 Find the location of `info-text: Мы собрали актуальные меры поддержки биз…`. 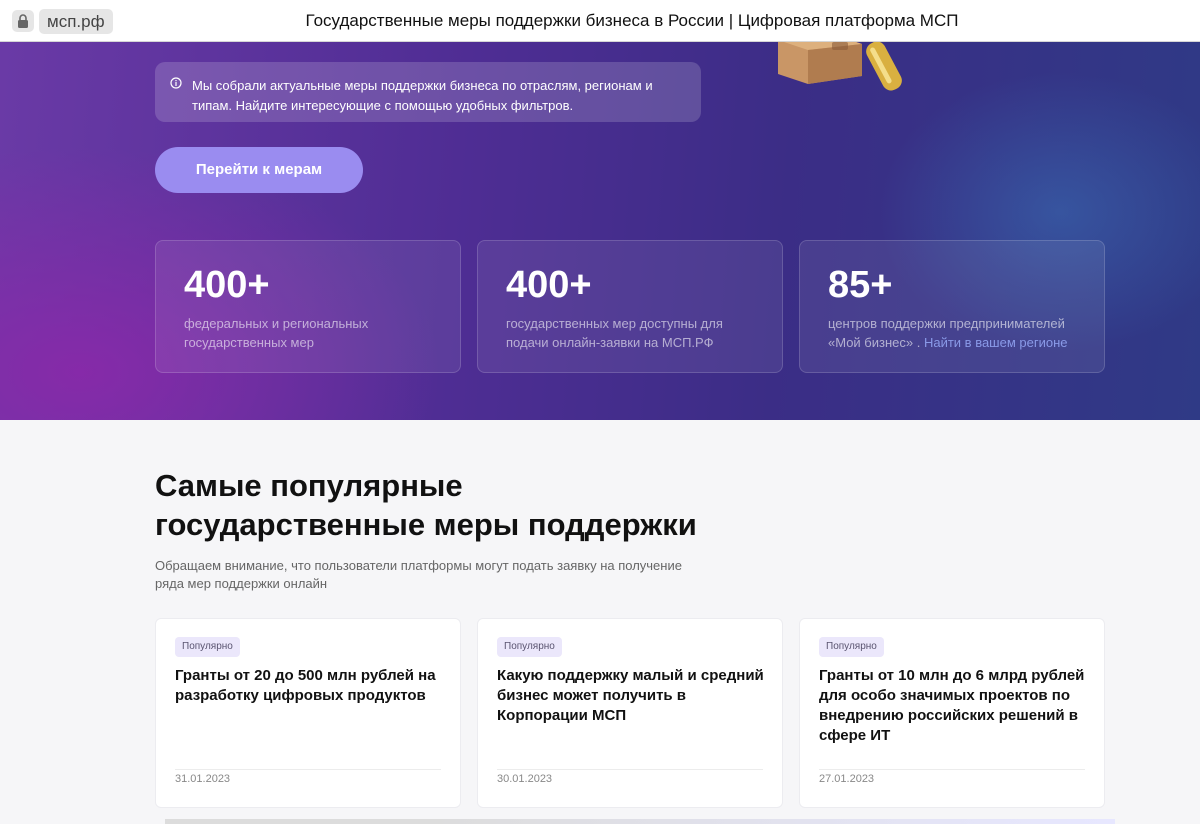

info-text: Мы собрали актуальные меры поддержки биз… is located at coordinates (422, 95).